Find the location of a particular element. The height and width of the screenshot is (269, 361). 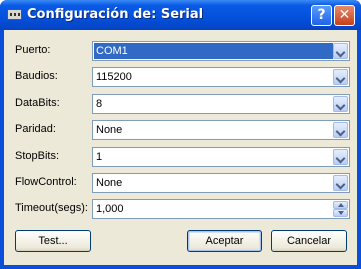

port-label: Puerto: is located at coordinates (33, 50).